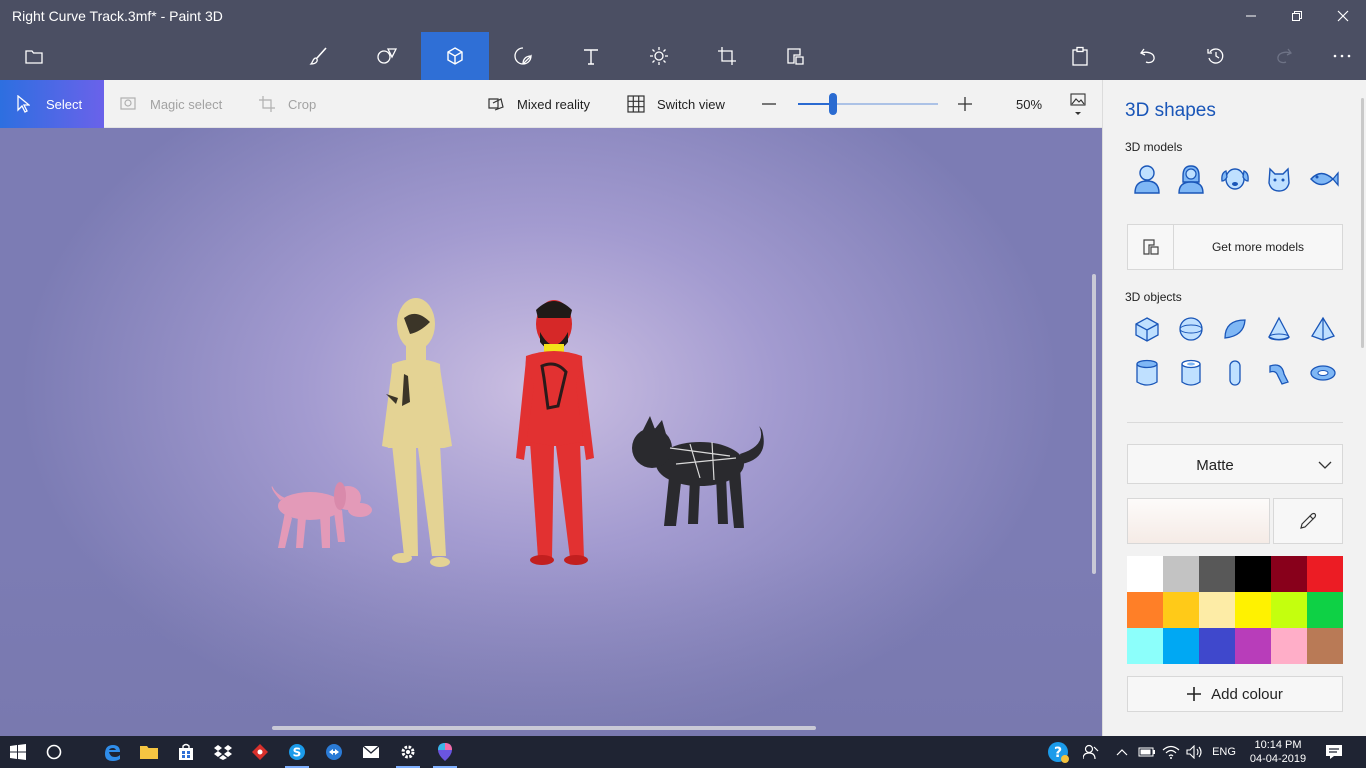 This screenshot has width=1366, height=768. Describe the element at coordinates (1235, 247) in the screenshot. I see `get-more-models-button: Get more models` at that location.